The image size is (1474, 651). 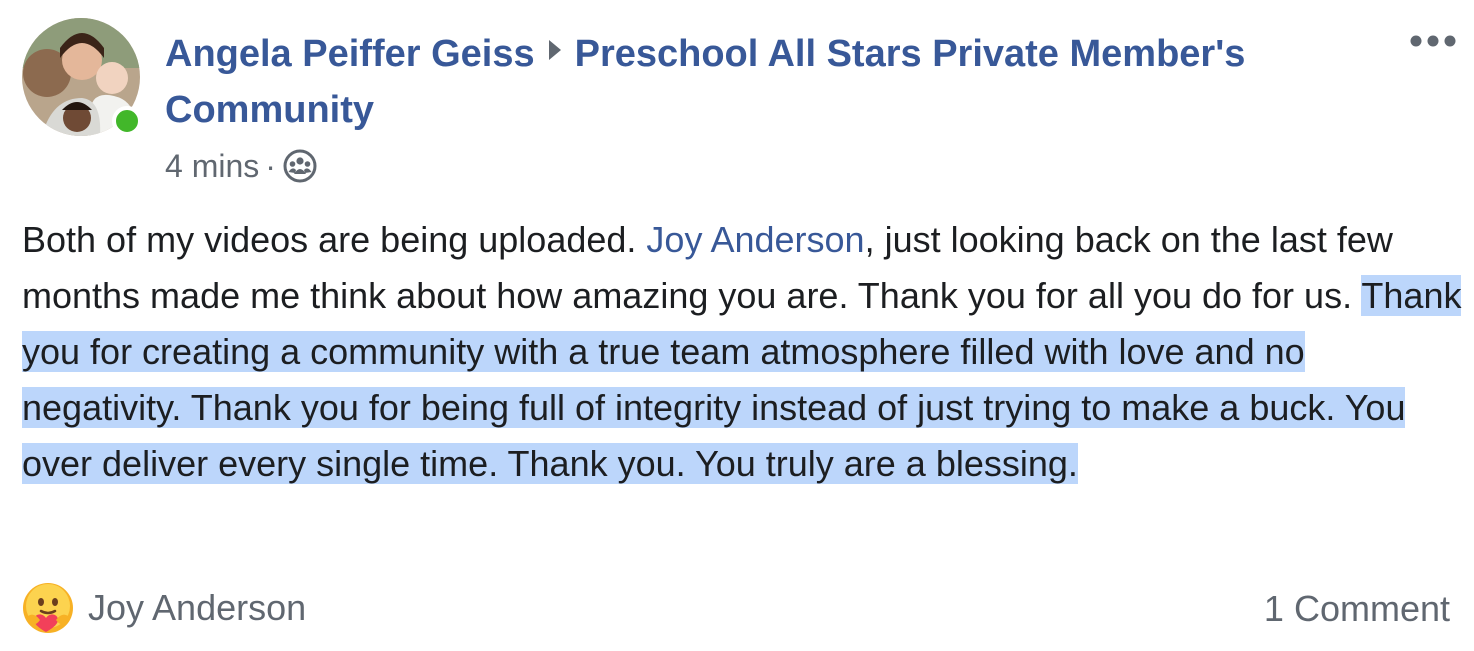 I want to click on online-status-indicator, so click(x=127, y=121).